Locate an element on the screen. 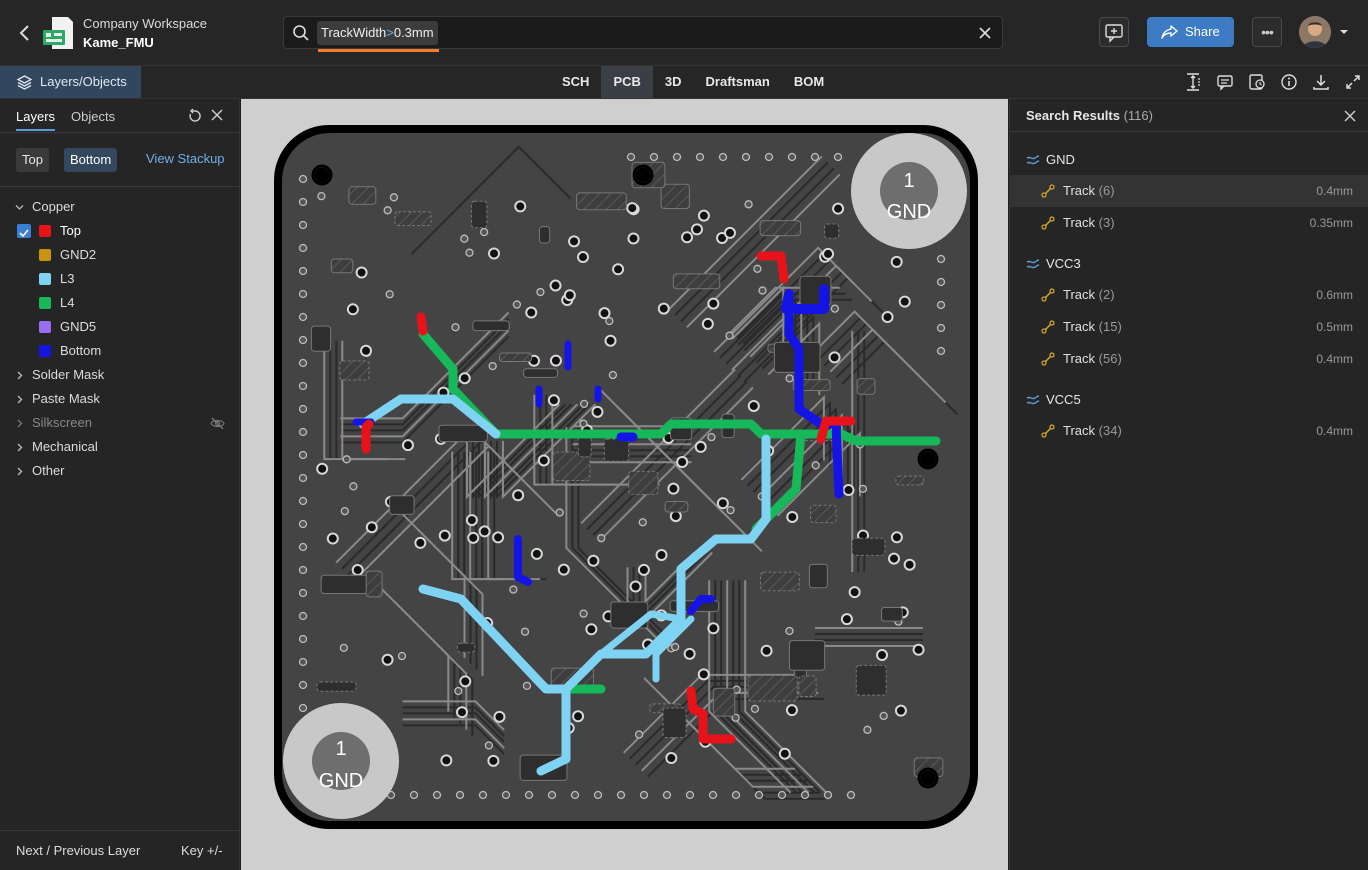 This screenshot has width=1368, height=870. tab-objects: Objects is located at coordinates (93, 120).